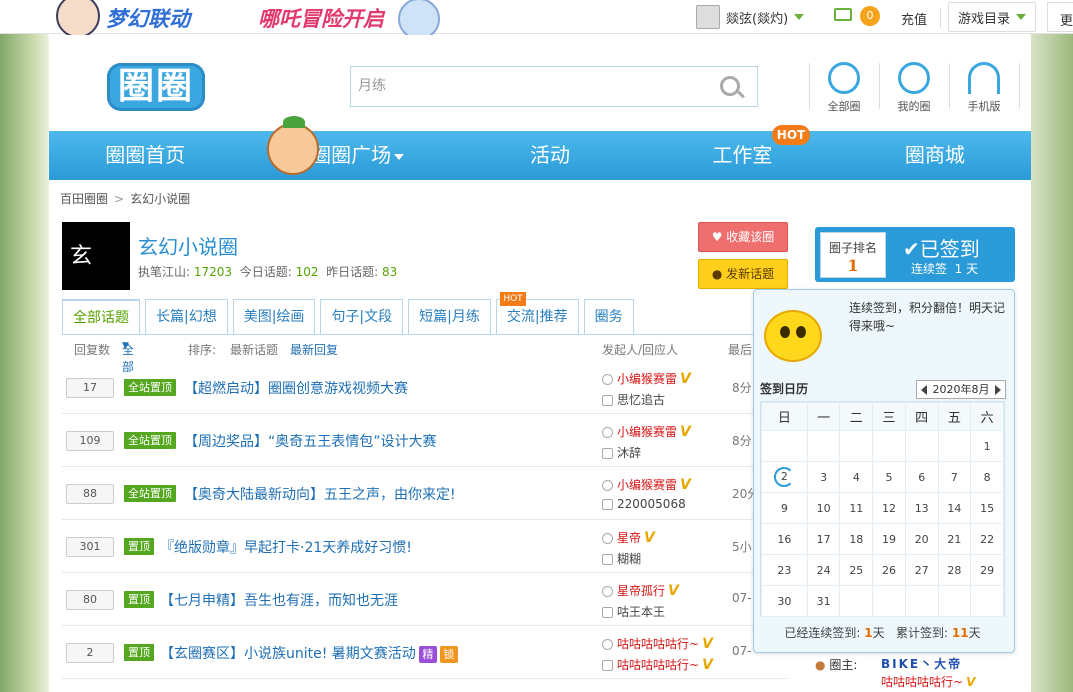  I want to click on calendar-day: 5, so click(889, 477).